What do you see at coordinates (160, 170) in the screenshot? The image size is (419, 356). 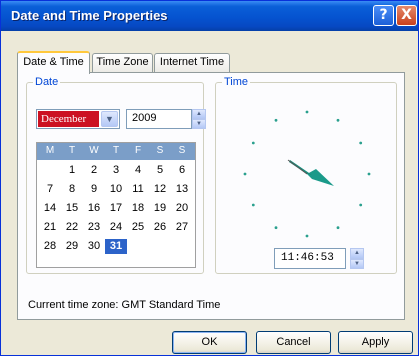 I see `calendar-day: 5` at bounding box center [160, 170].